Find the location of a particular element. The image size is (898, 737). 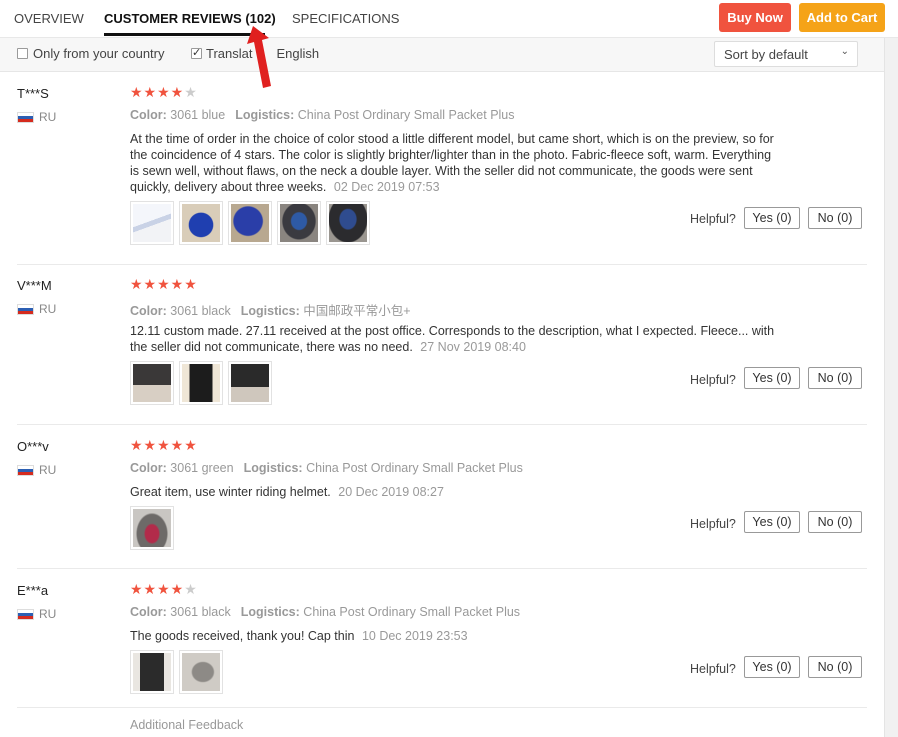

reviewer-name: T***S is located at coordinates (33, 93).